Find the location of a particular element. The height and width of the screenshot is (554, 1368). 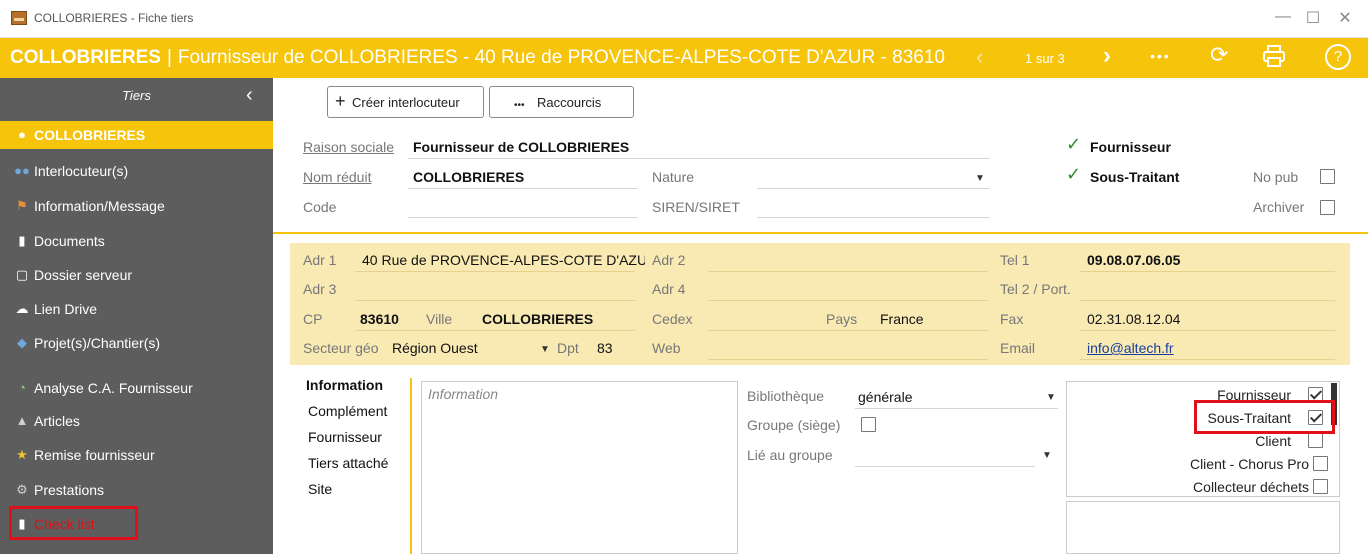

nature-select is located at coordinates (874, 178).